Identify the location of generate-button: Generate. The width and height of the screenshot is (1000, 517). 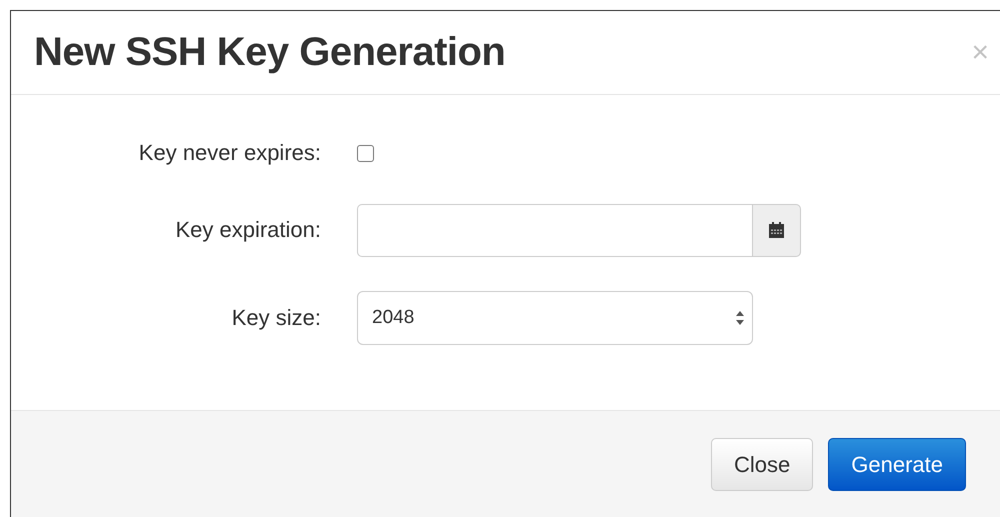
(897, 464).